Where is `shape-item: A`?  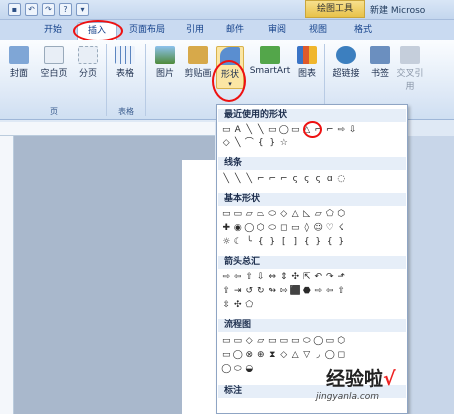
shape-item: A is located at coordinates (238, 130).